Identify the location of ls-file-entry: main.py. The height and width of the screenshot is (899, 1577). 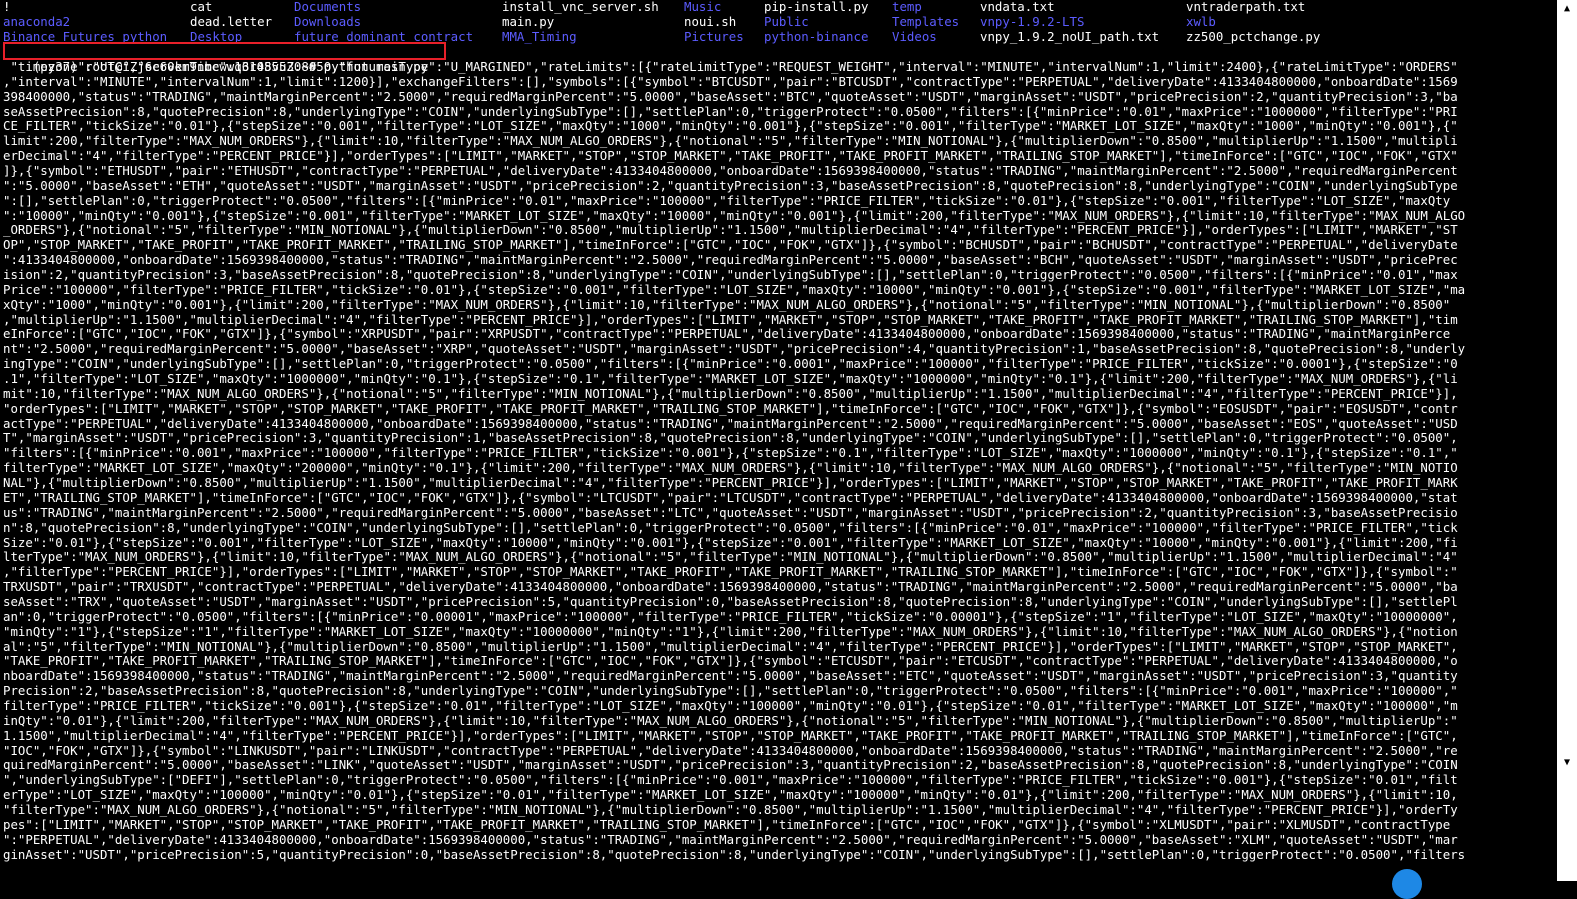
(528, 22).